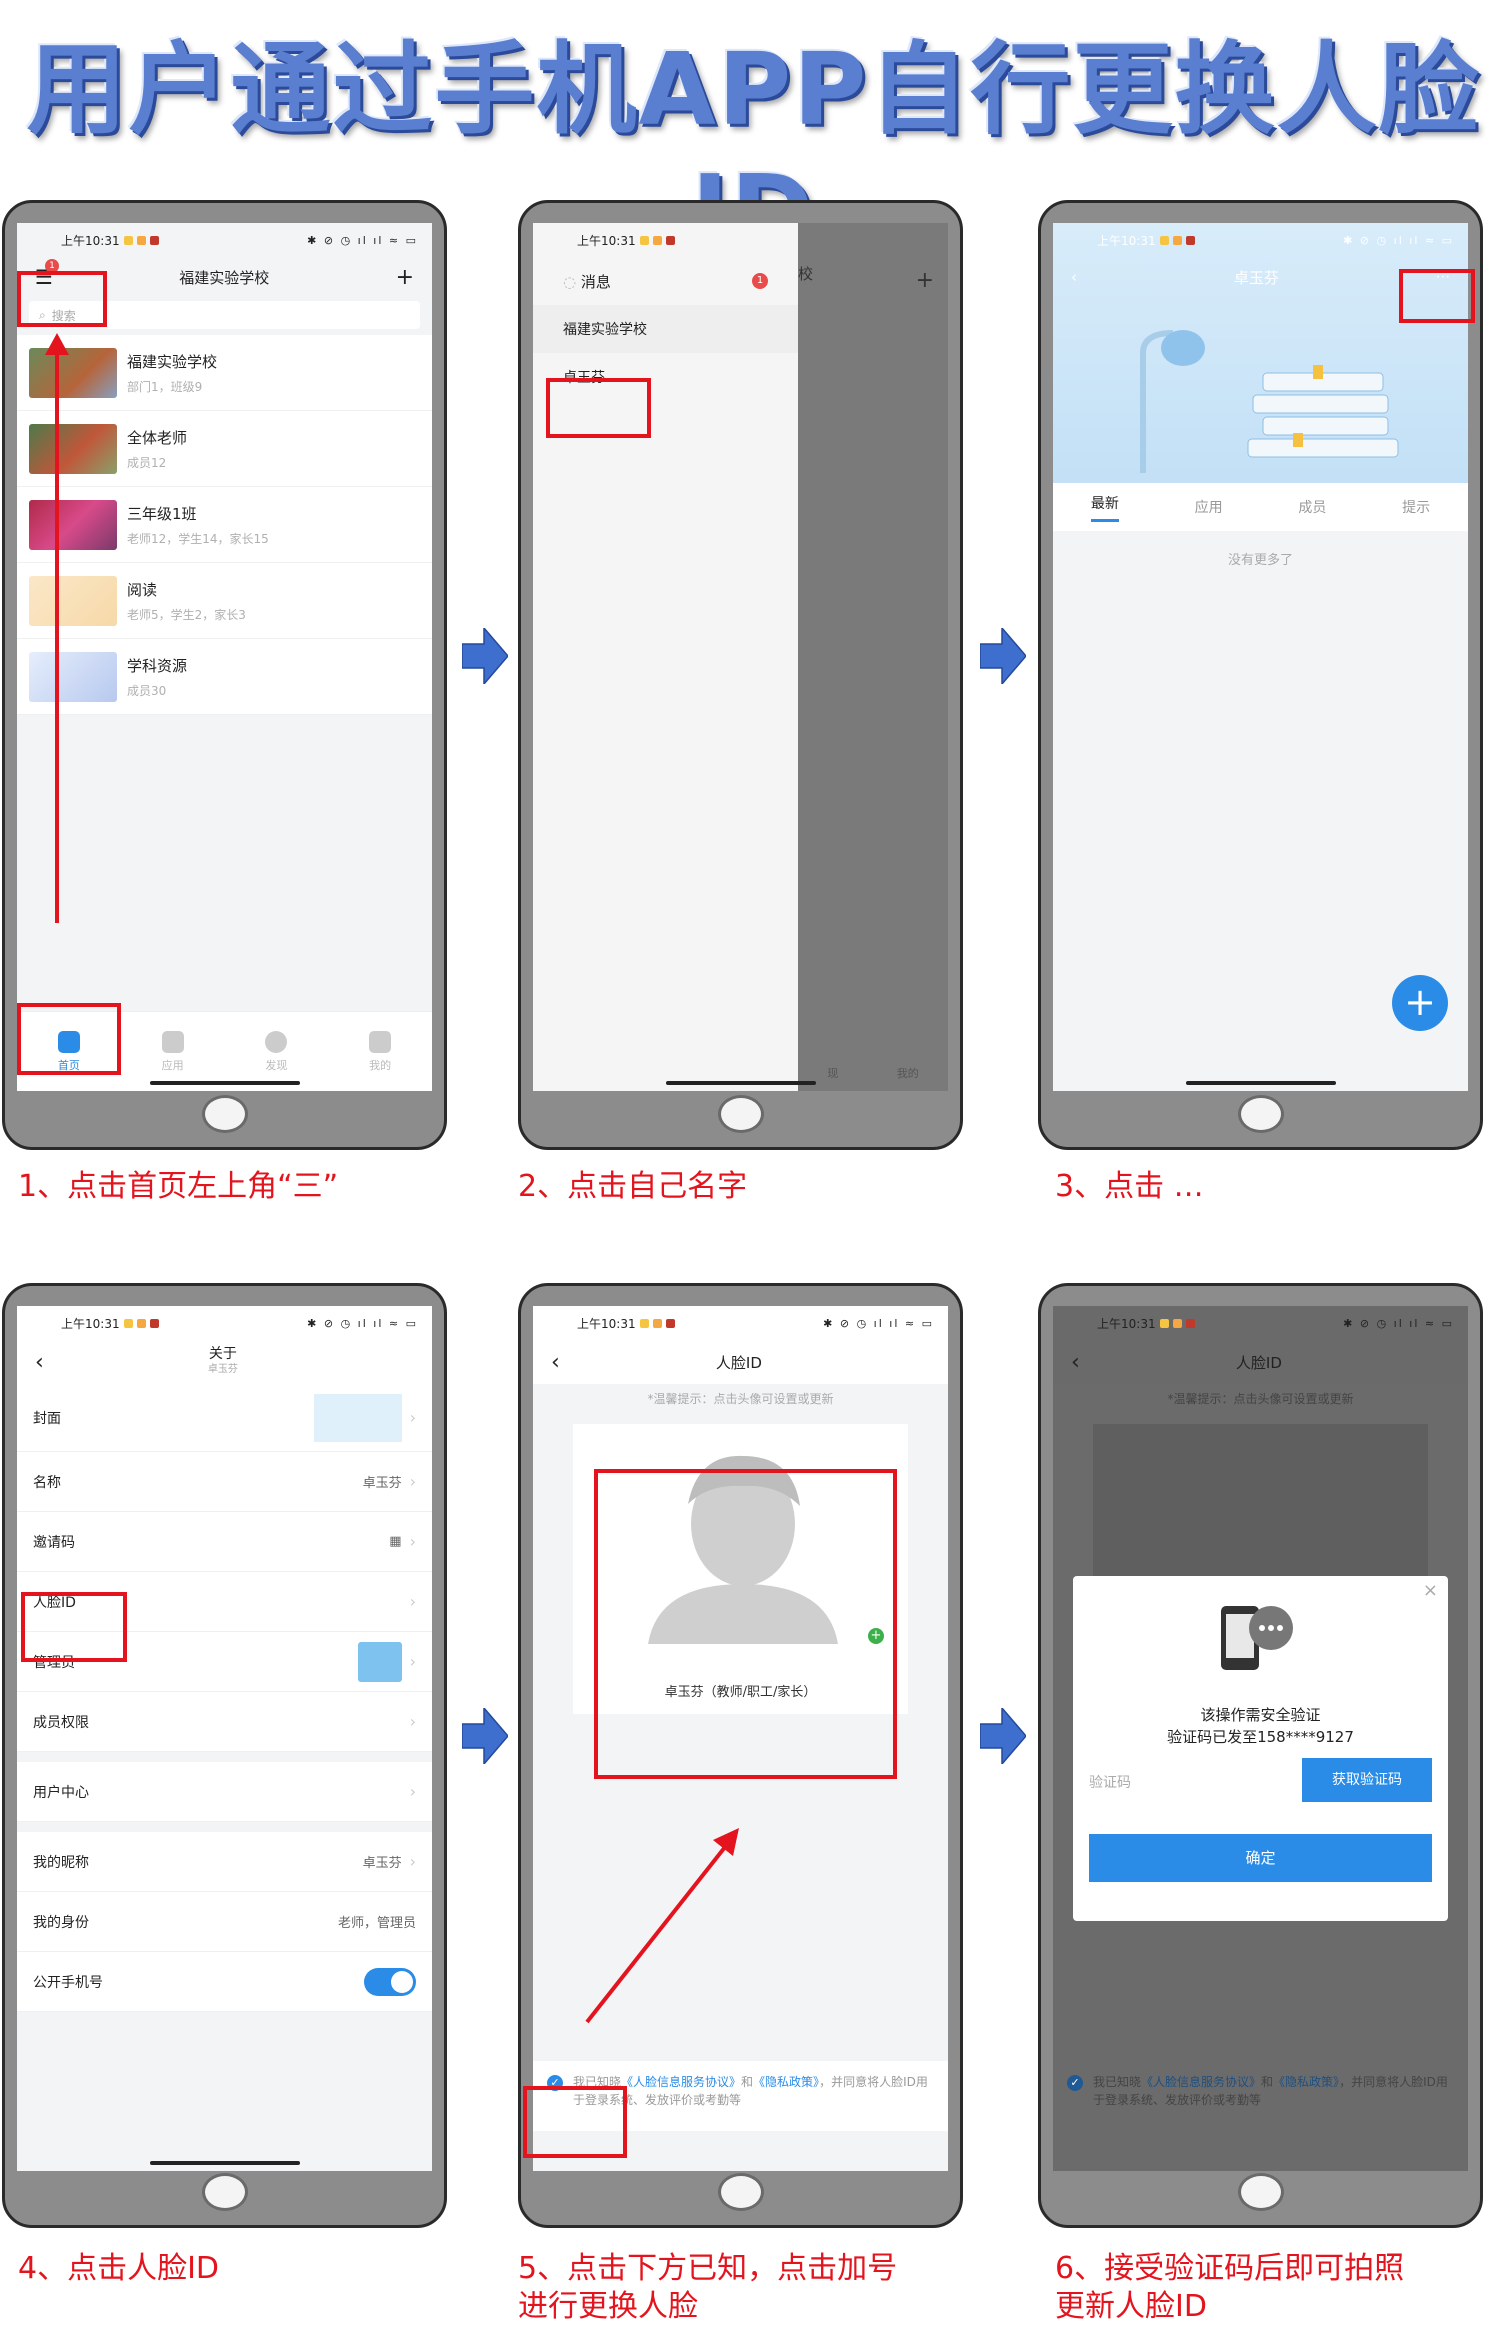 The height and width of the screenshot is (2335, 1507). I want to click on drawer-messages: ◌ 消息 1, so click(665, 281).